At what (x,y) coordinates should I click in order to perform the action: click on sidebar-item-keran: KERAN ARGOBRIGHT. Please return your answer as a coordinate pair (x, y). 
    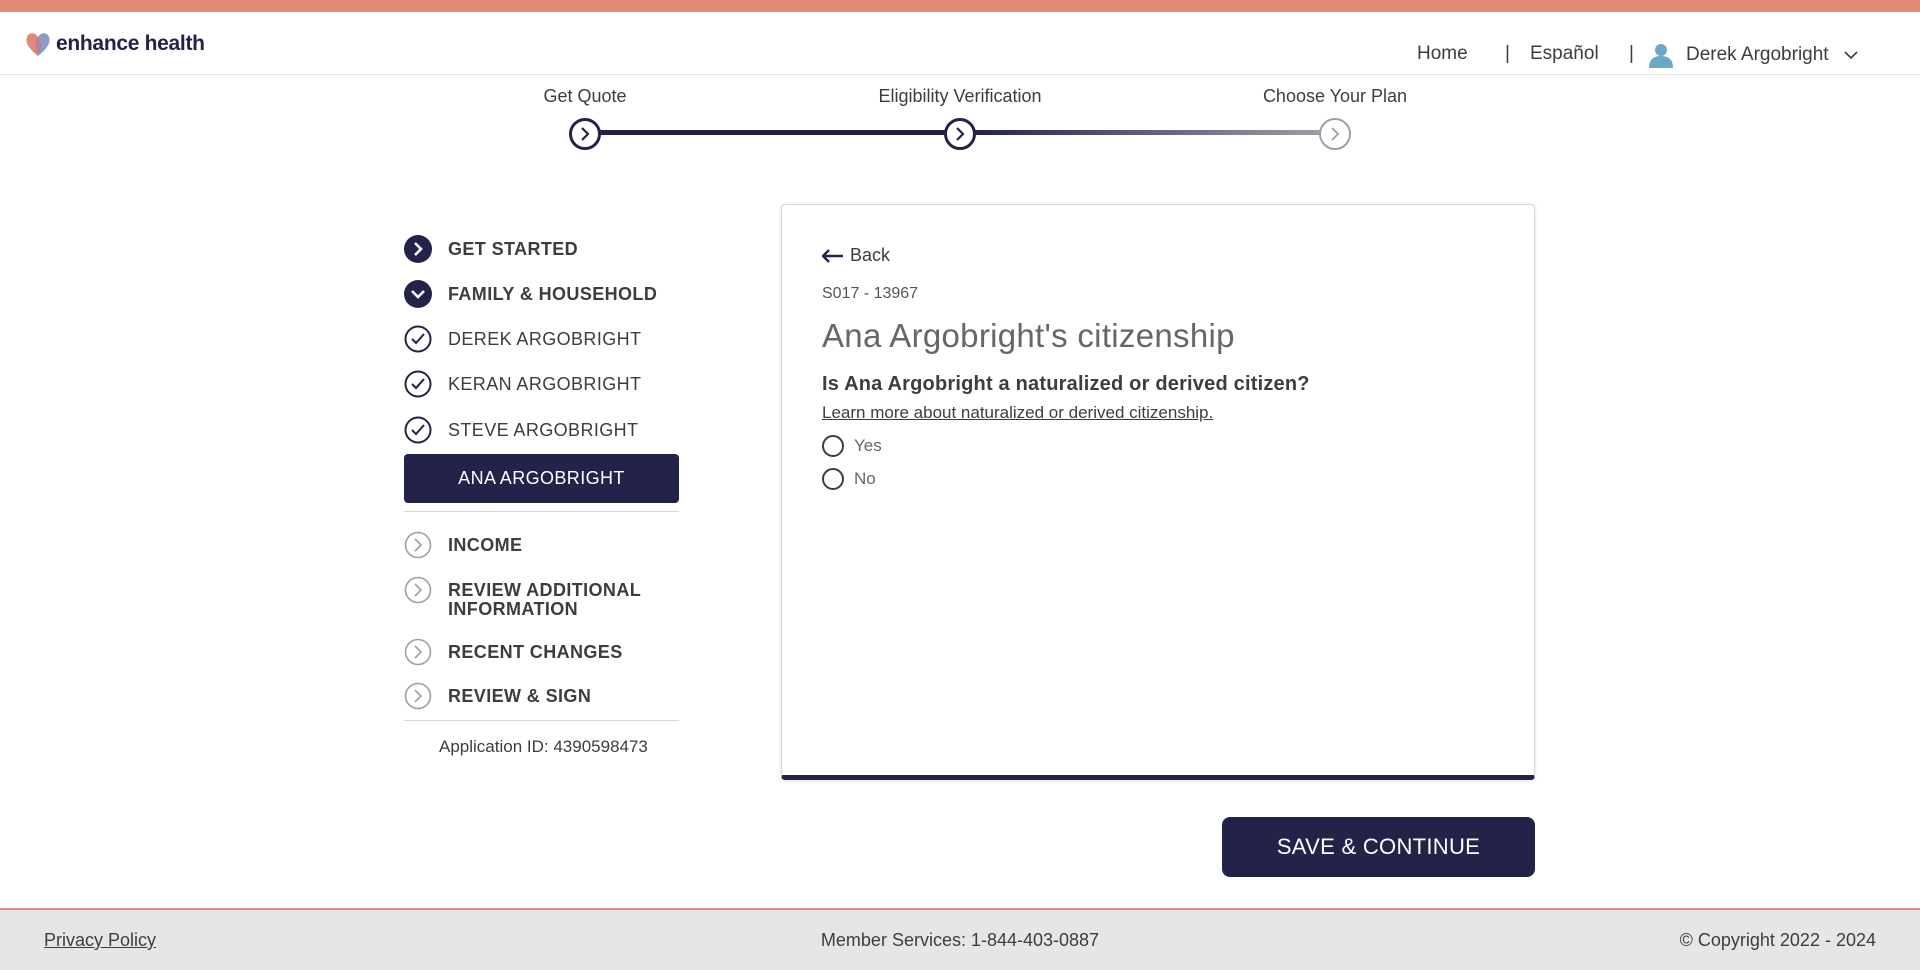
    Looking at the image, I should click on (522, 385).